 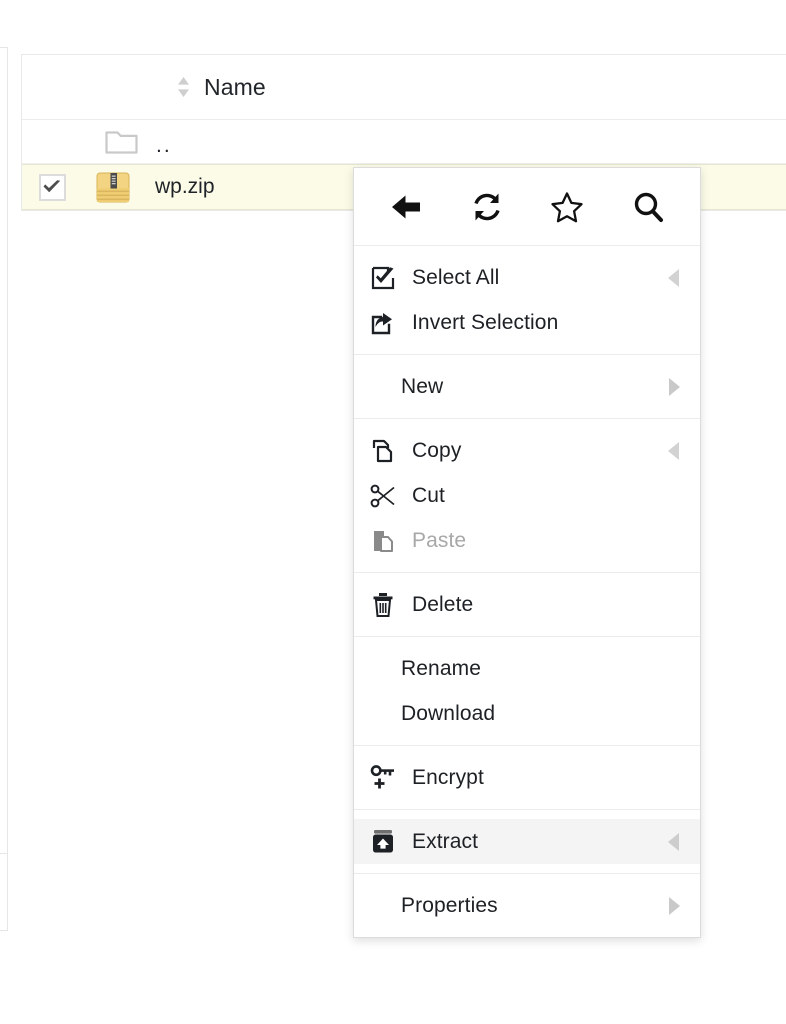 I want to click on search-icon, so click(x=648, y=207).